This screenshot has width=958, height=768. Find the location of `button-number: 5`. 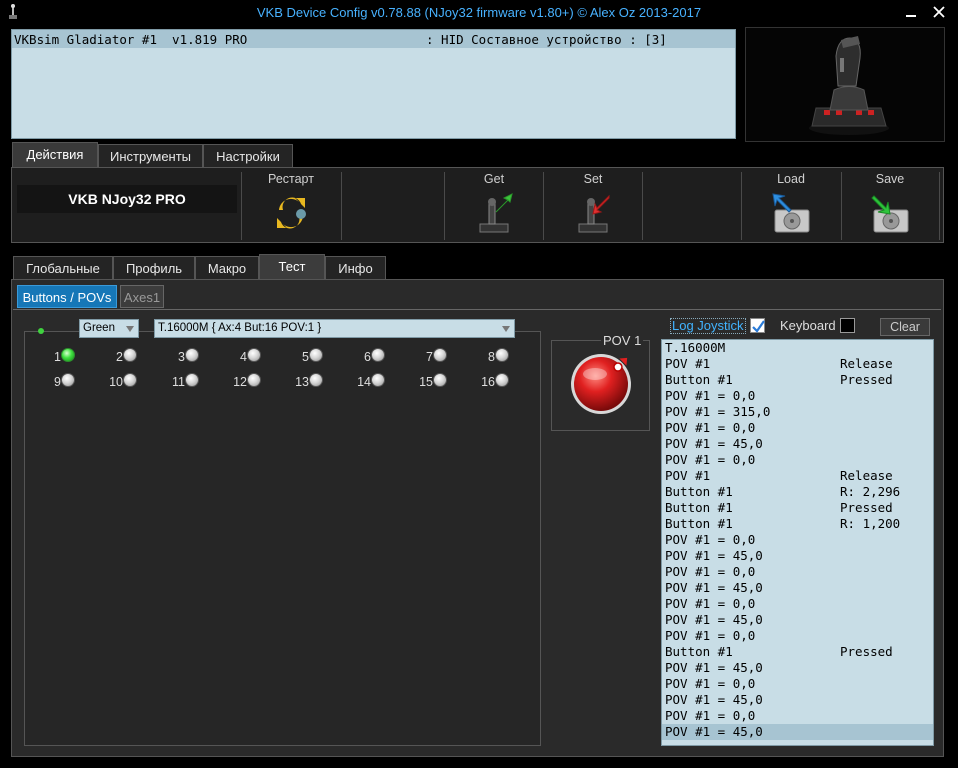

button-number: 5 is located at coordinates (305, 357).